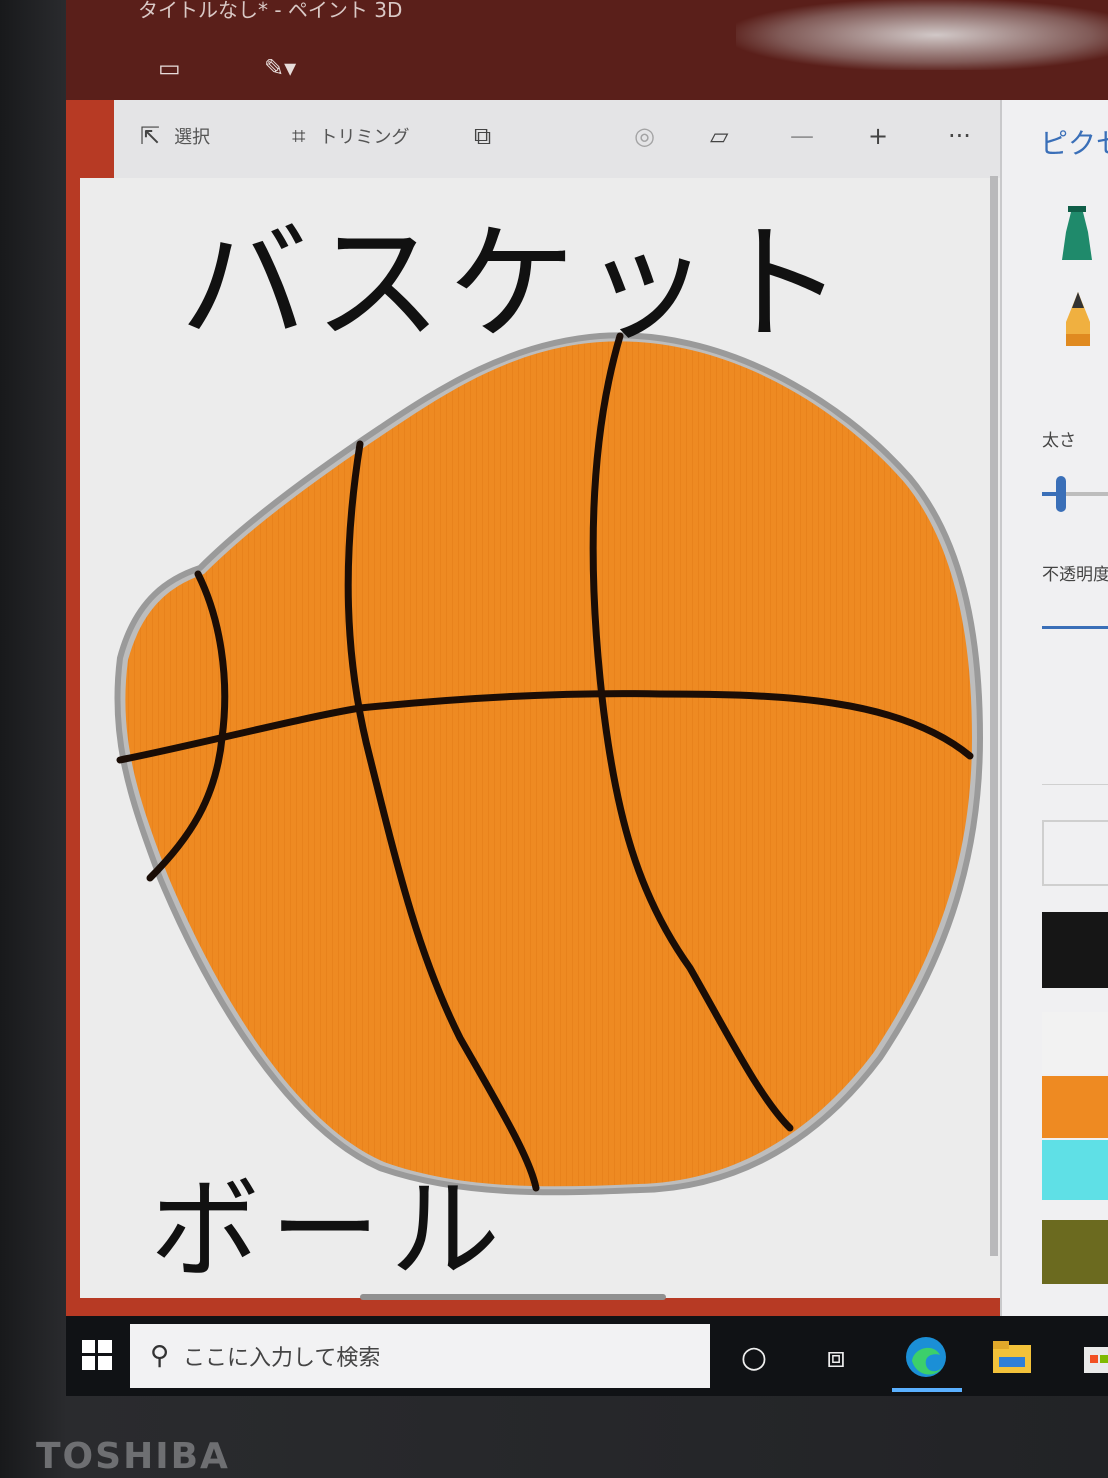  I want to click on opacity-slider, so click(1075, 627).